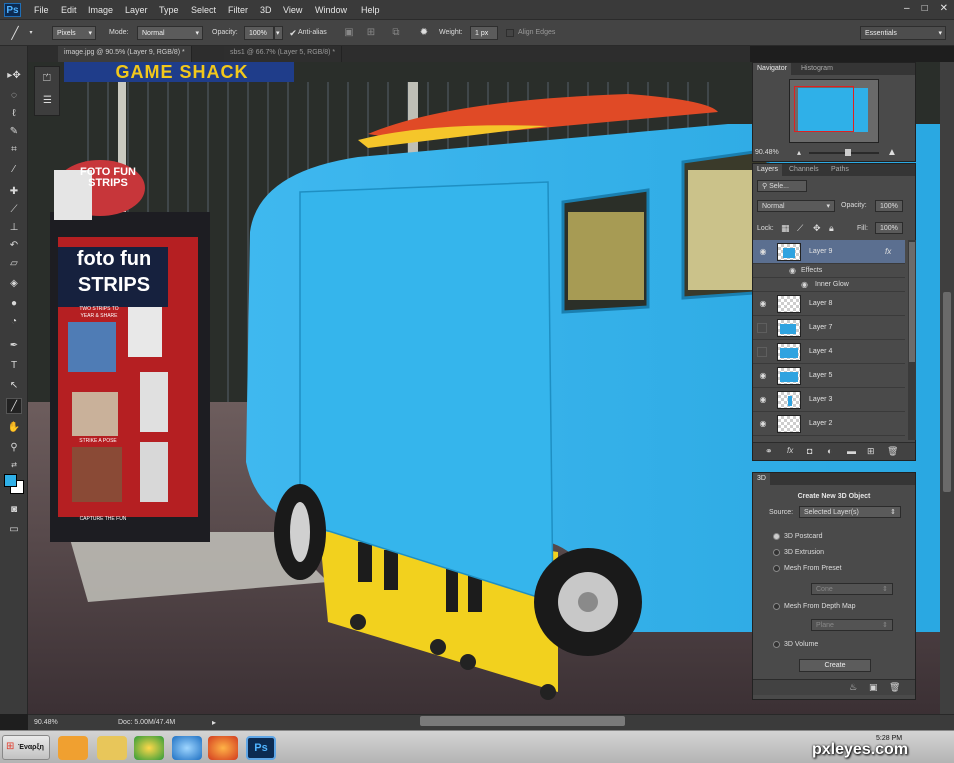 Image resolution: width=954 pixels, height=763 pixels. Describe the element at coordinates (912, 340) in the screenshot. I see `layers-scrollbar` at that location.